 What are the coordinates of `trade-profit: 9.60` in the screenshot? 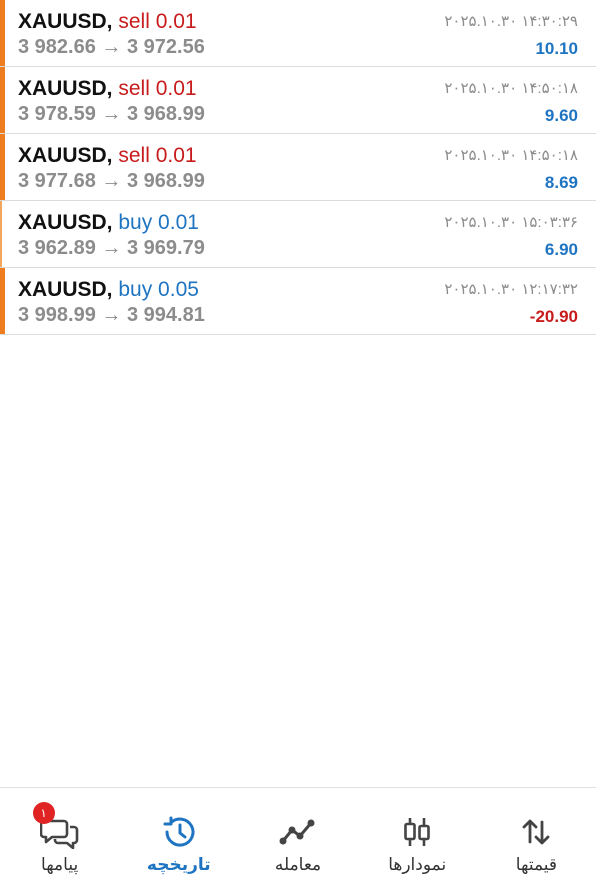 It's located at (561, 115).